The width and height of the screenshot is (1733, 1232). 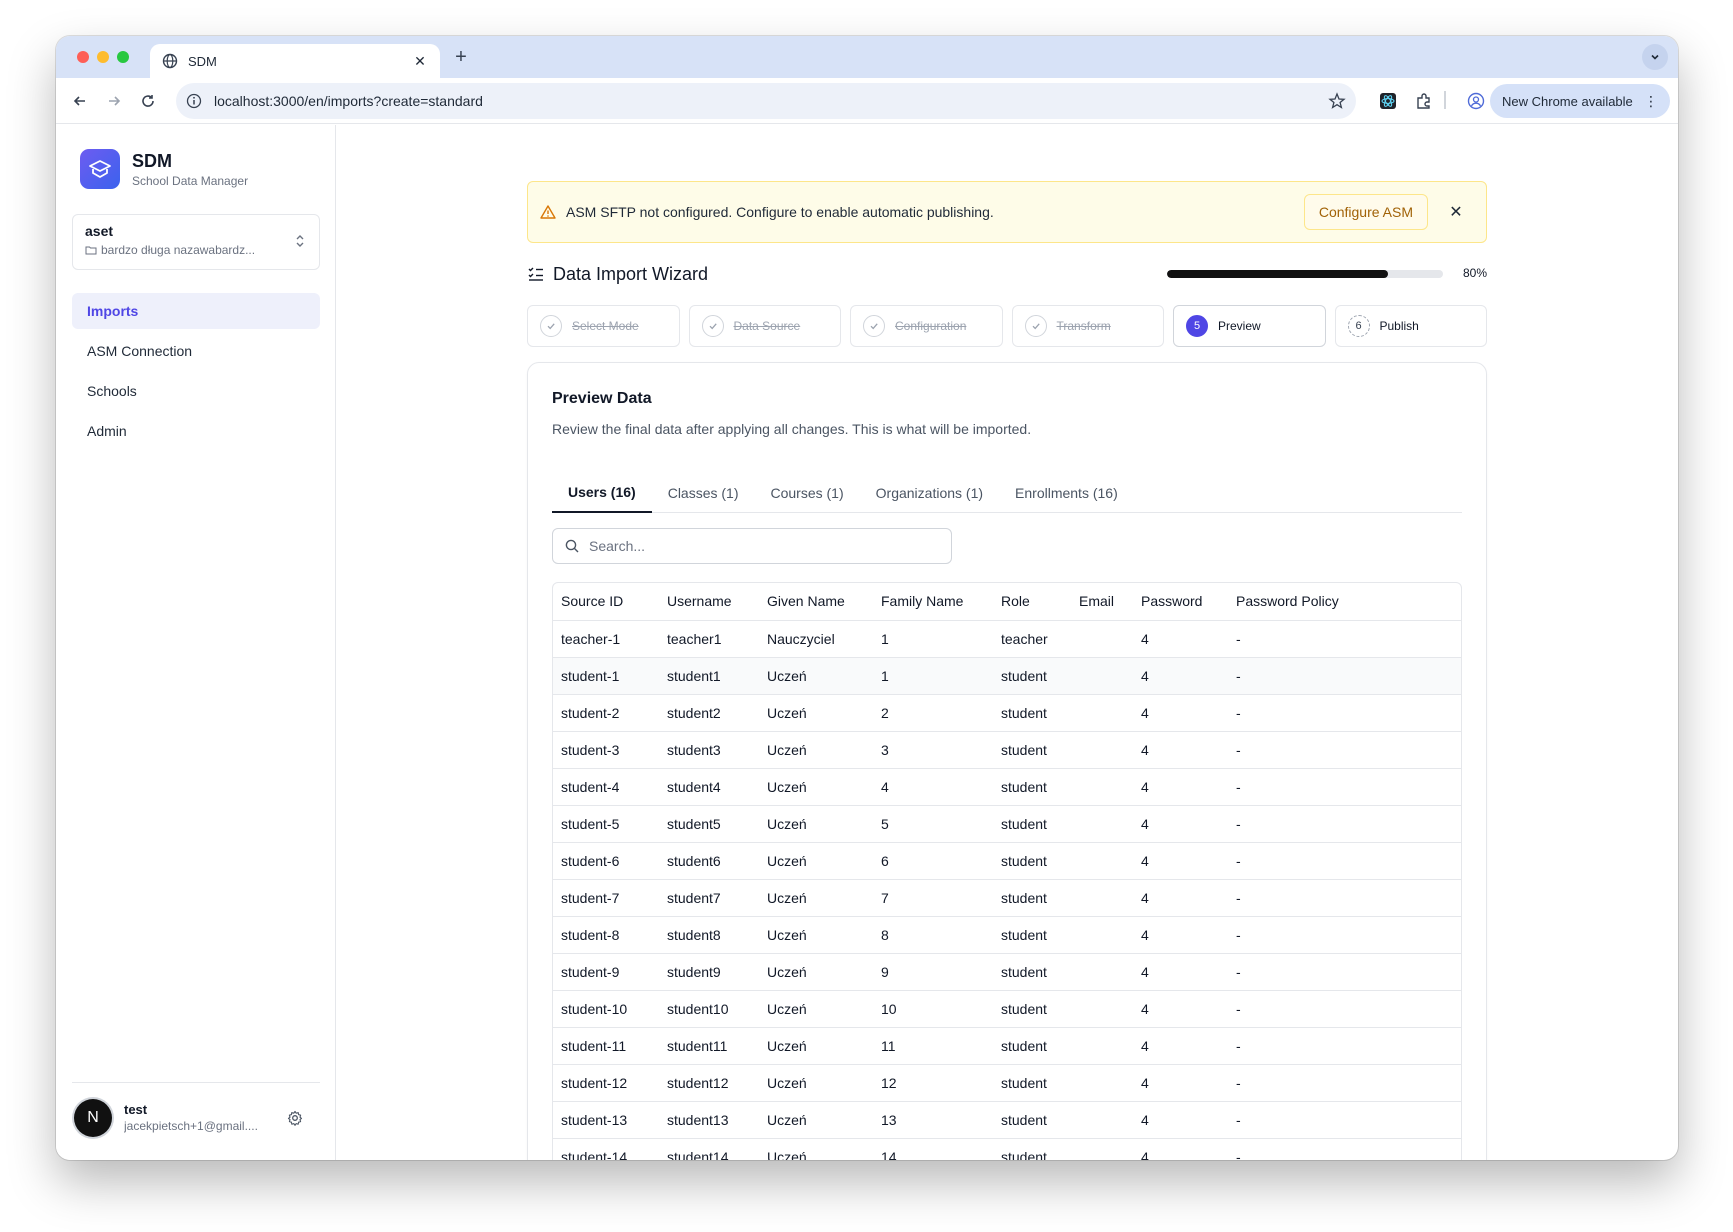 What do you see at coordinates (148, 101) in the screenshot?
I see `reload-button` at bounding box center [148, 101].